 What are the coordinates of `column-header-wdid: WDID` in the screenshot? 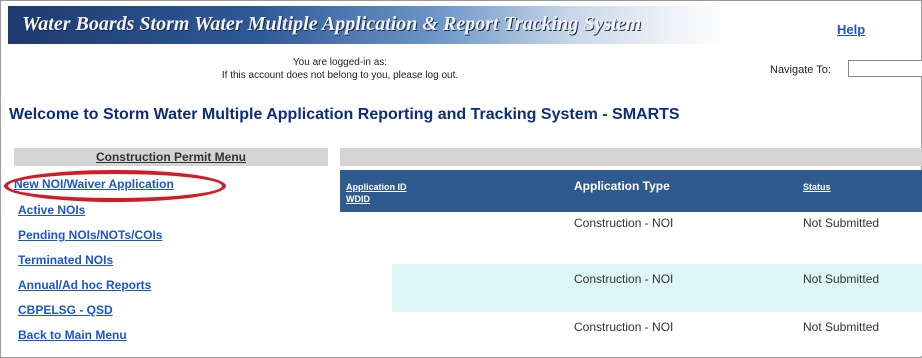 It's located at (358, 199).